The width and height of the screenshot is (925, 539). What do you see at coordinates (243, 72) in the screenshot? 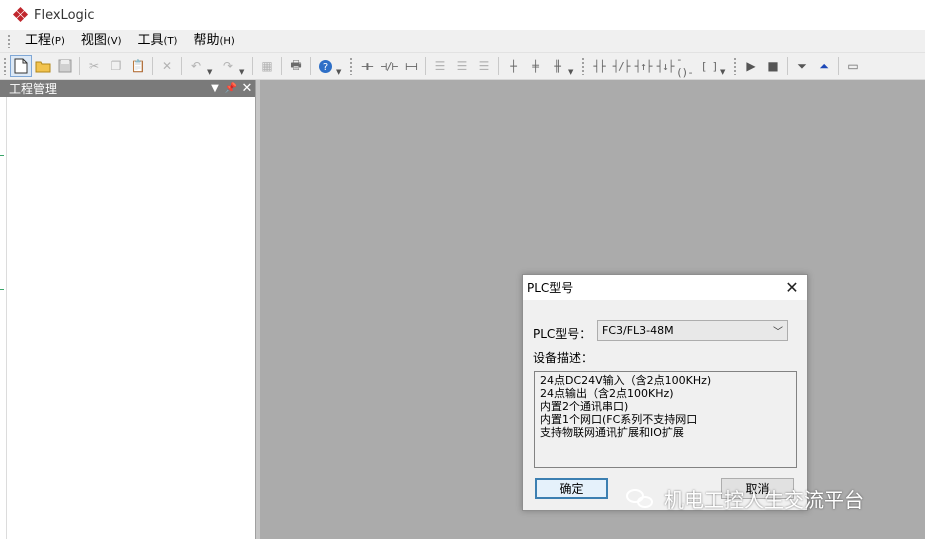
I see `redo-dropdown-icon: ▼` at bounding box center [243, 72].